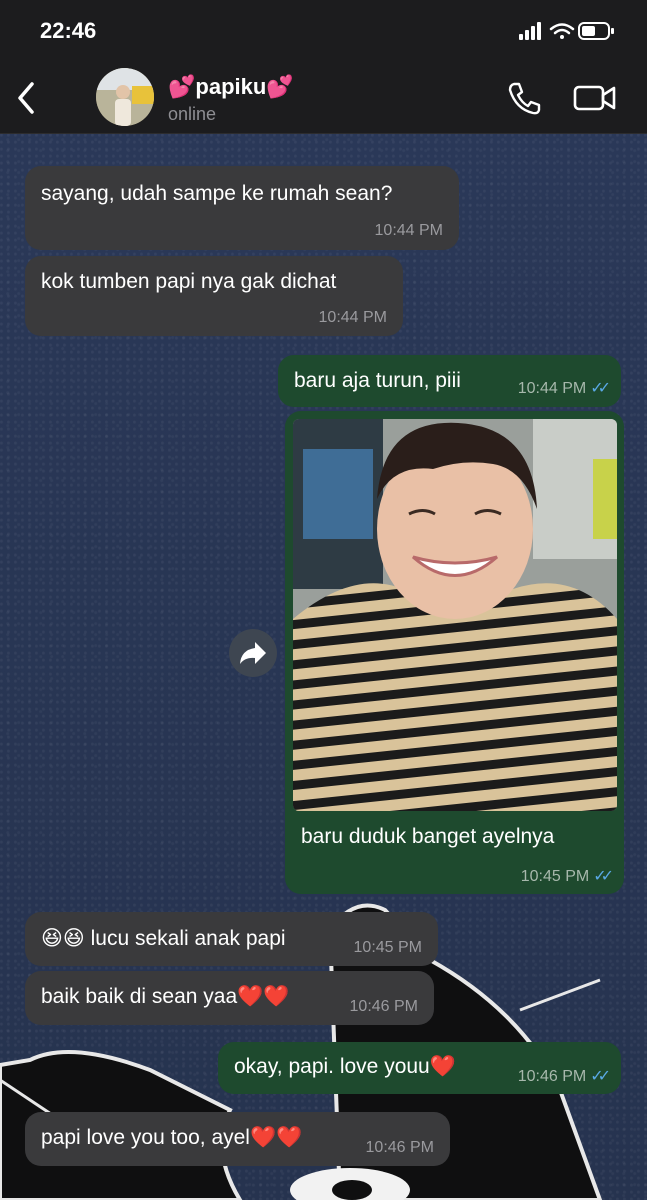 Image resolution: width=647 pixels, height=1200 pixels. I want to click on message-meta: 10:46 PM ✓✓, so click(564, 1076).